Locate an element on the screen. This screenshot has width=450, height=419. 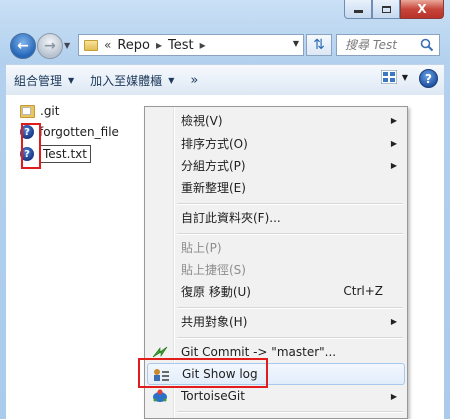
add-to-library-label: 加入至媒體櫃 is located at coordinates (126, 80).